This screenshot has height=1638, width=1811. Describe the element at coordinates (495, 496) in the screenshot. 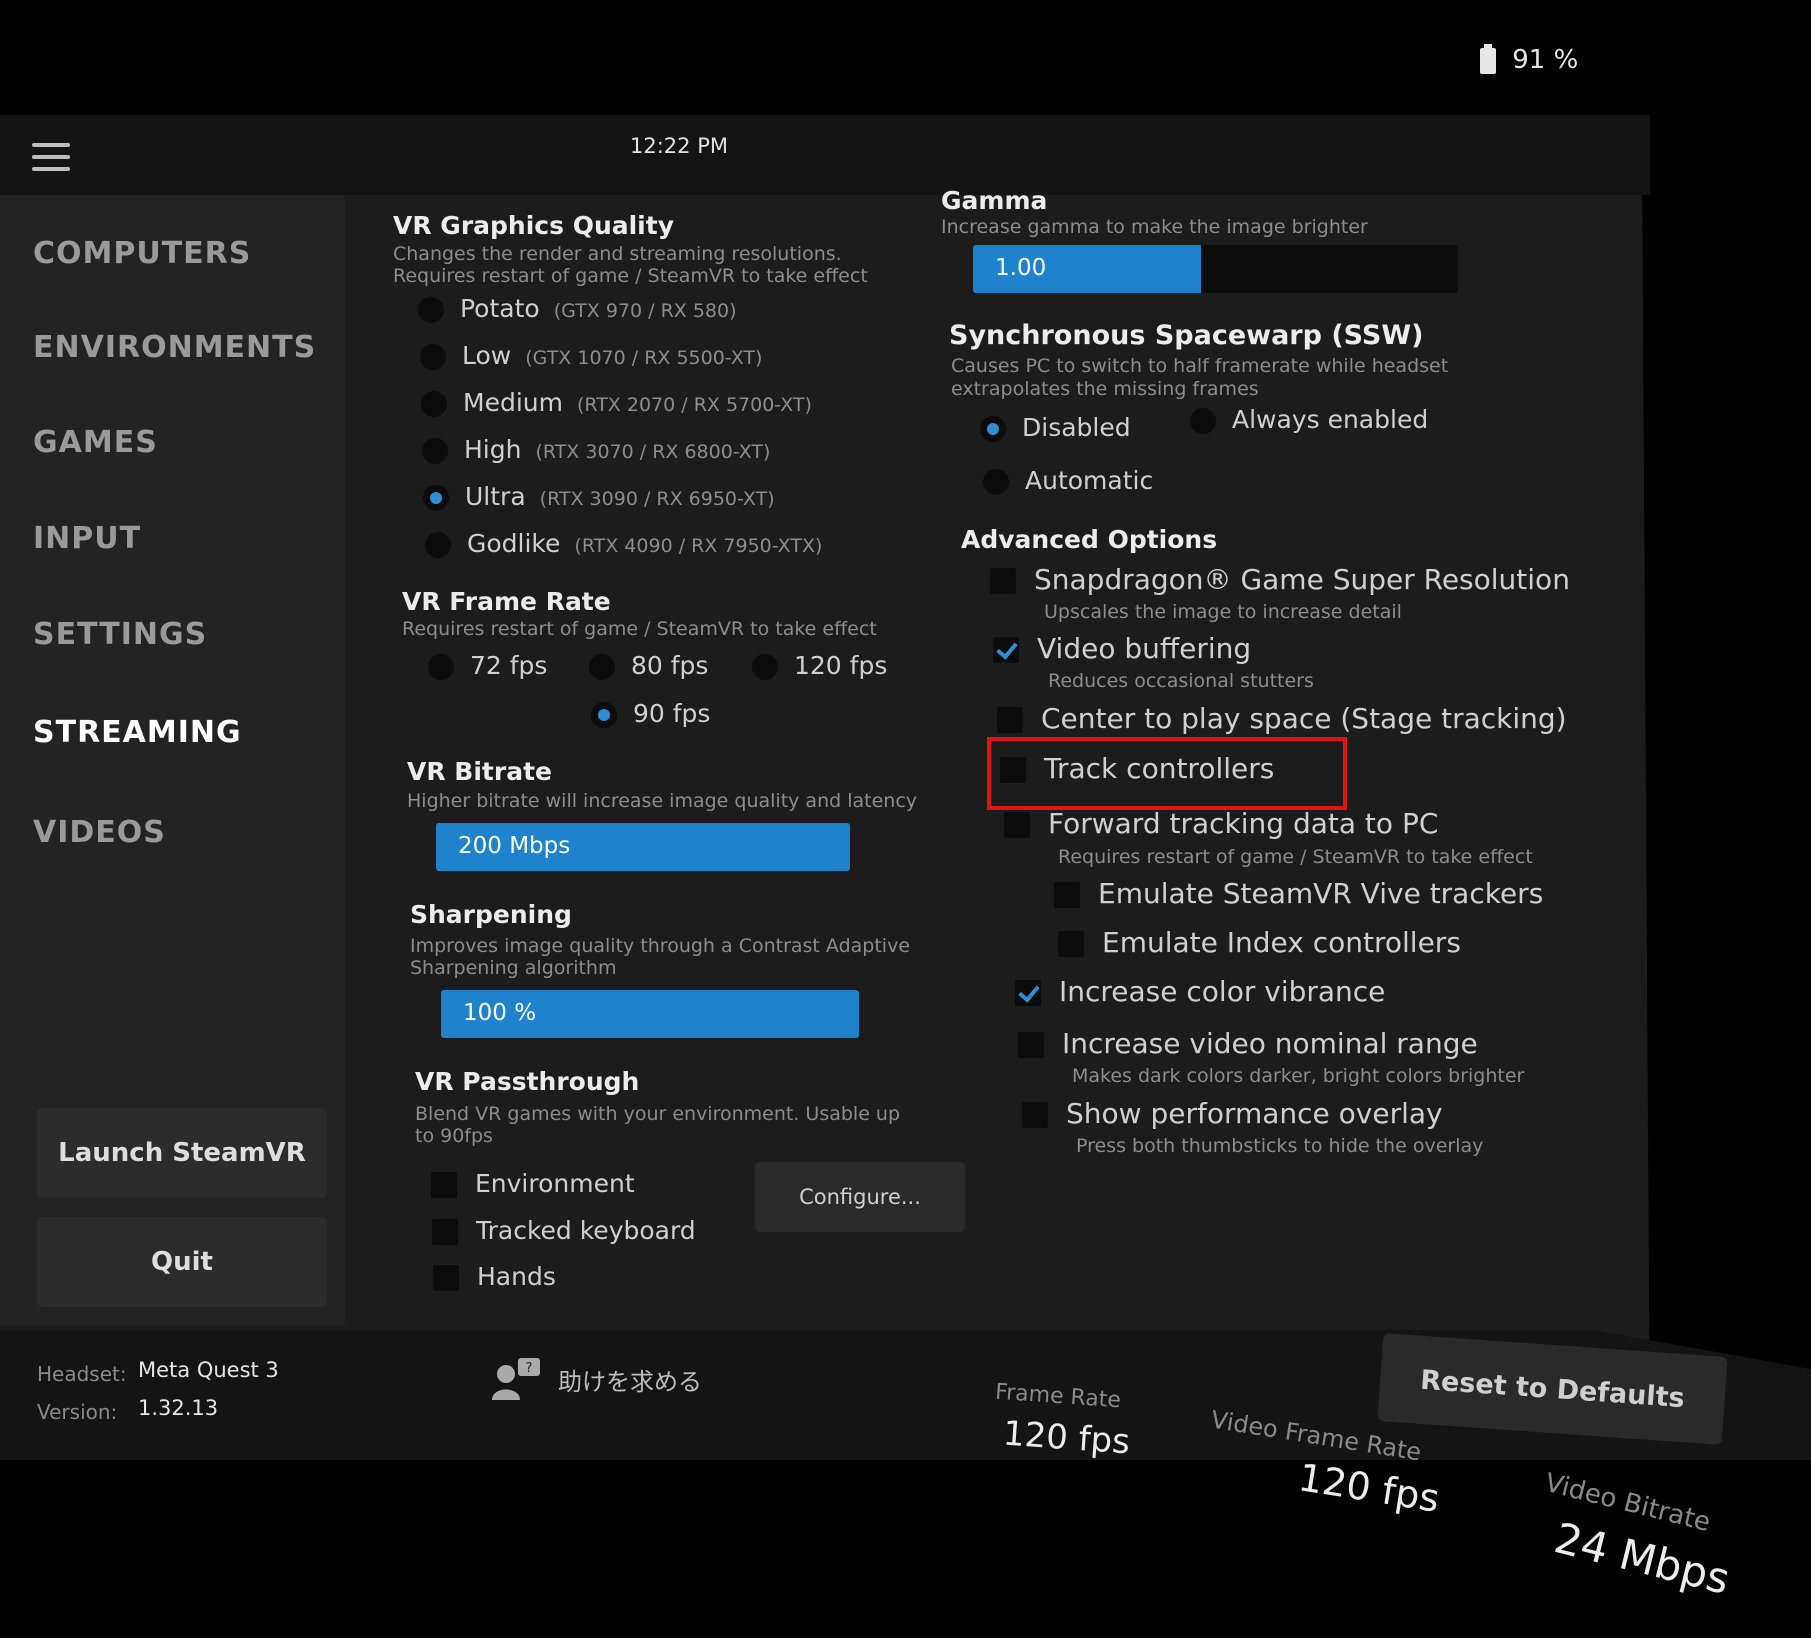

I see `option-label: Ultra` at that location.